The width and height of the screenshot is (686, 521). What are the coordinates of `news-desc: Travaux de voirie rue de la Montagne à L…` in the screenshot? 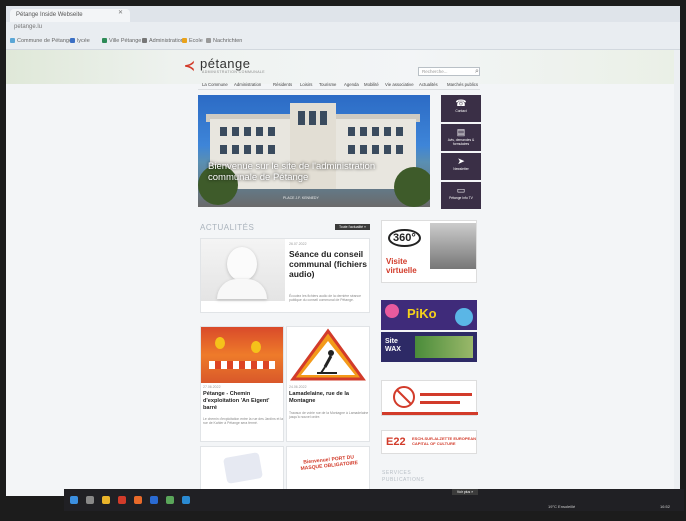 It's located at (329, 415).